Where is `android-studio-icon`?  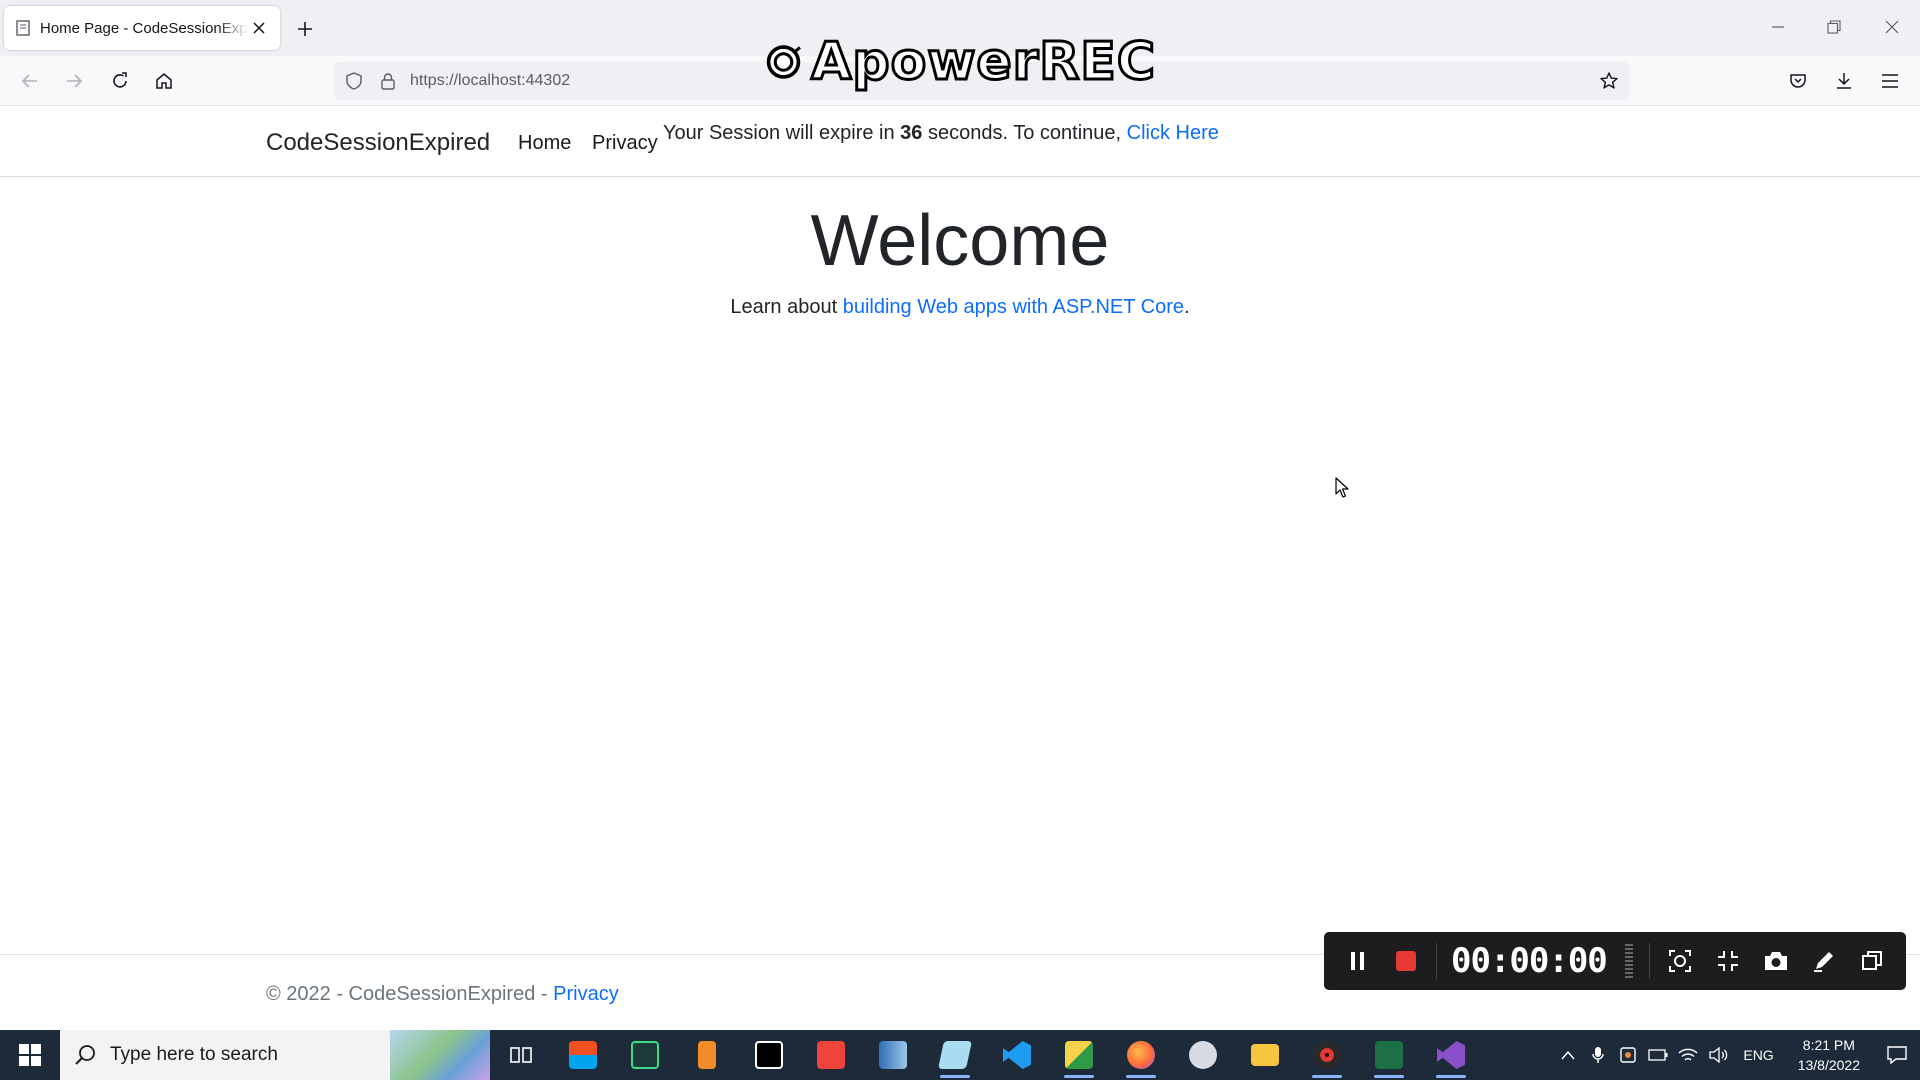
android-studio-icon is located at coordinates (645, 1055).